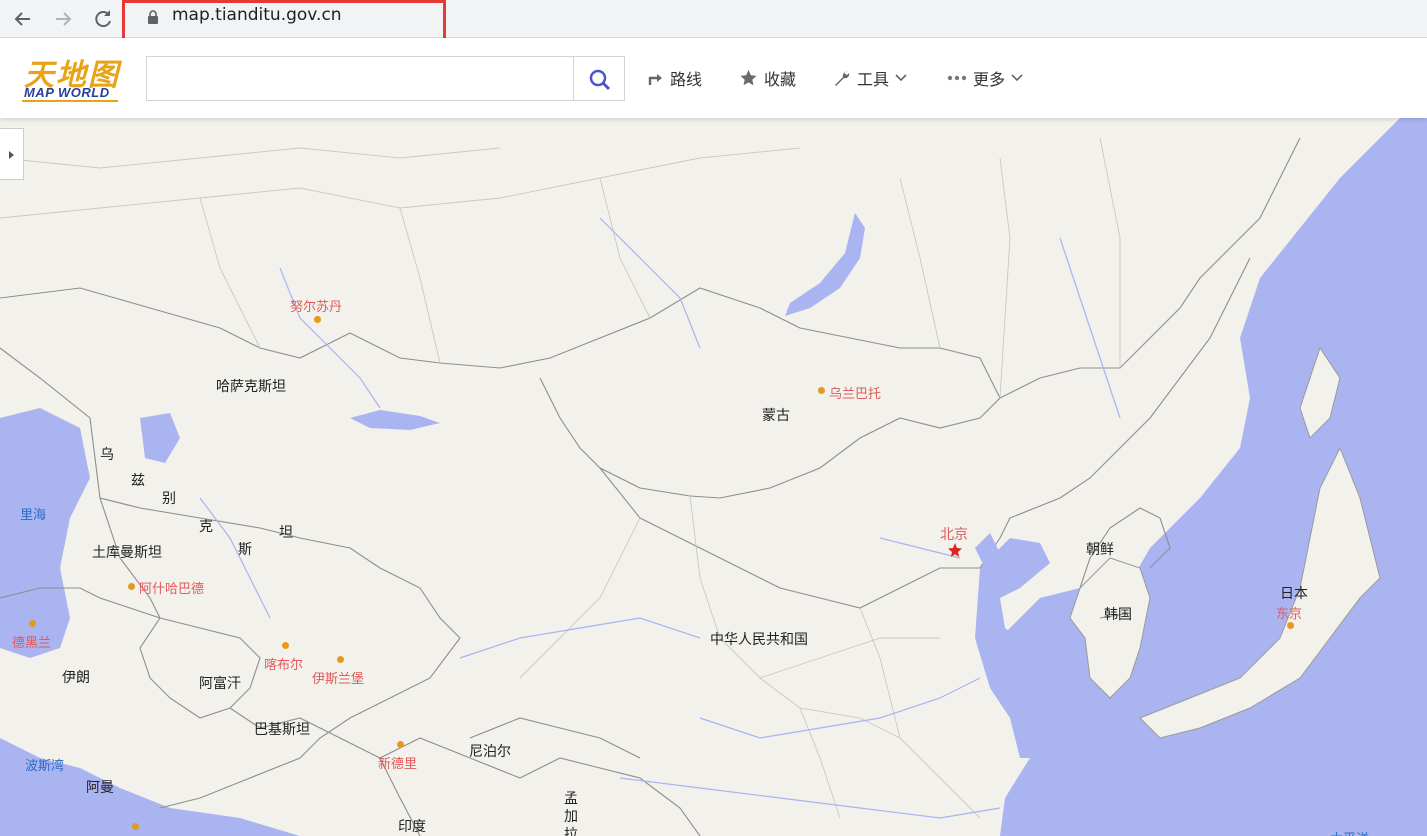 The height and width of the screenshot is (836, 1427). What do you see at coordinates (571, 816) in the screenshot?
I see `label-bangladesh-2: 加` at bounding box center [571, 816].